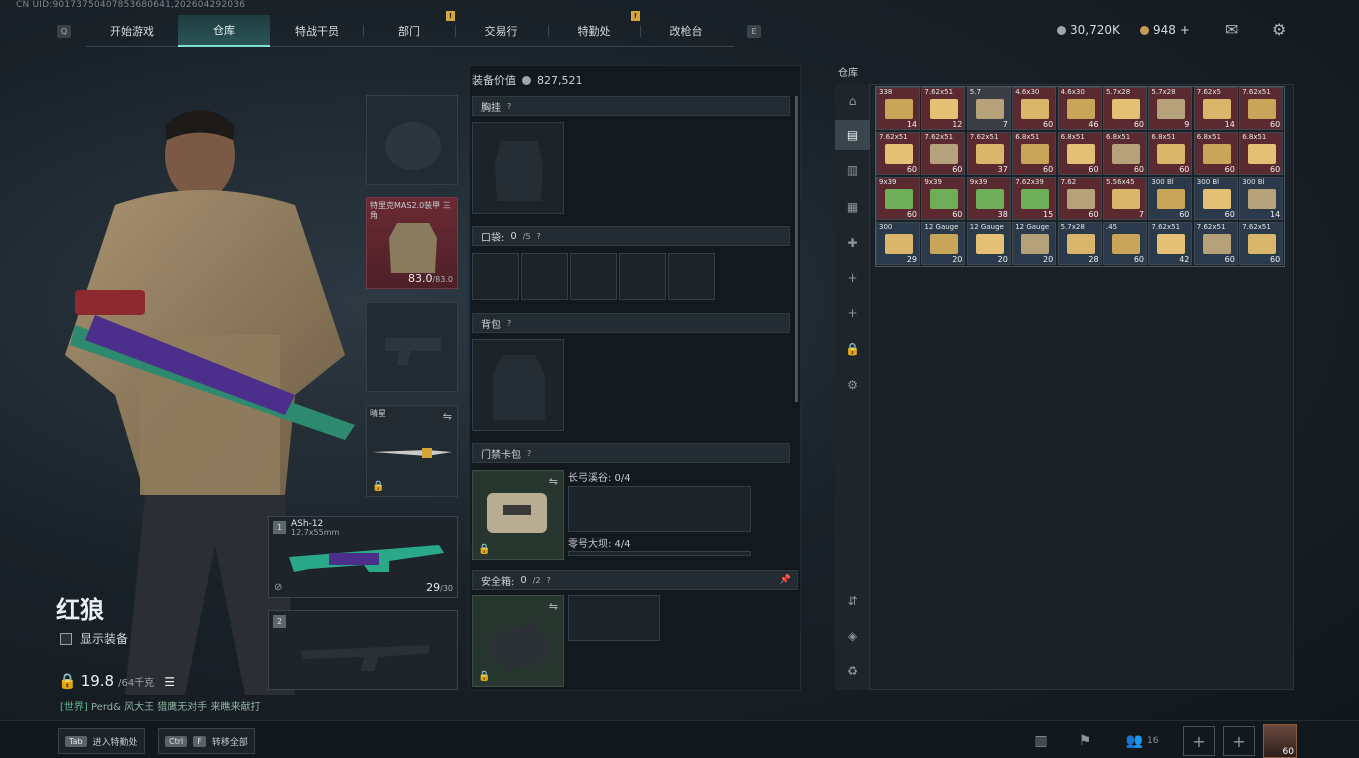  What do you see at coordinates (1034, 198) in the screenshot?
I see `warehouse-item: 7.62x39 15` at bounding box center [1034, 198].